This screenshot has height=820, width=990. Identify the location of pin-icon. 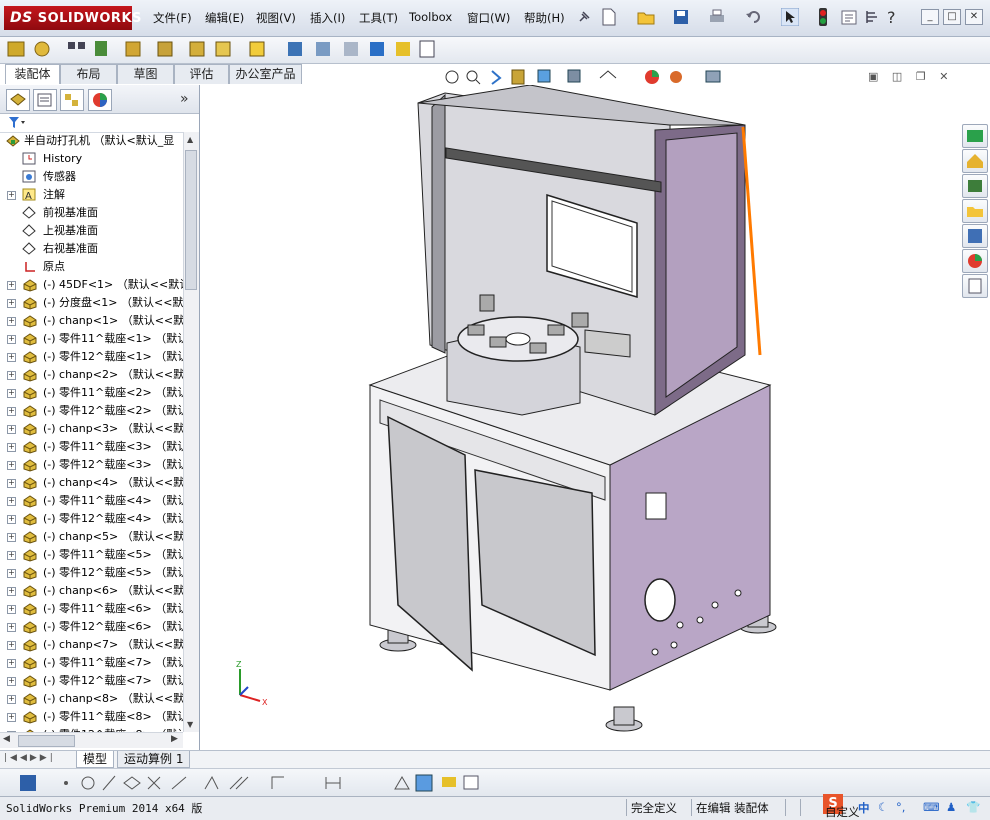
(584, 17).